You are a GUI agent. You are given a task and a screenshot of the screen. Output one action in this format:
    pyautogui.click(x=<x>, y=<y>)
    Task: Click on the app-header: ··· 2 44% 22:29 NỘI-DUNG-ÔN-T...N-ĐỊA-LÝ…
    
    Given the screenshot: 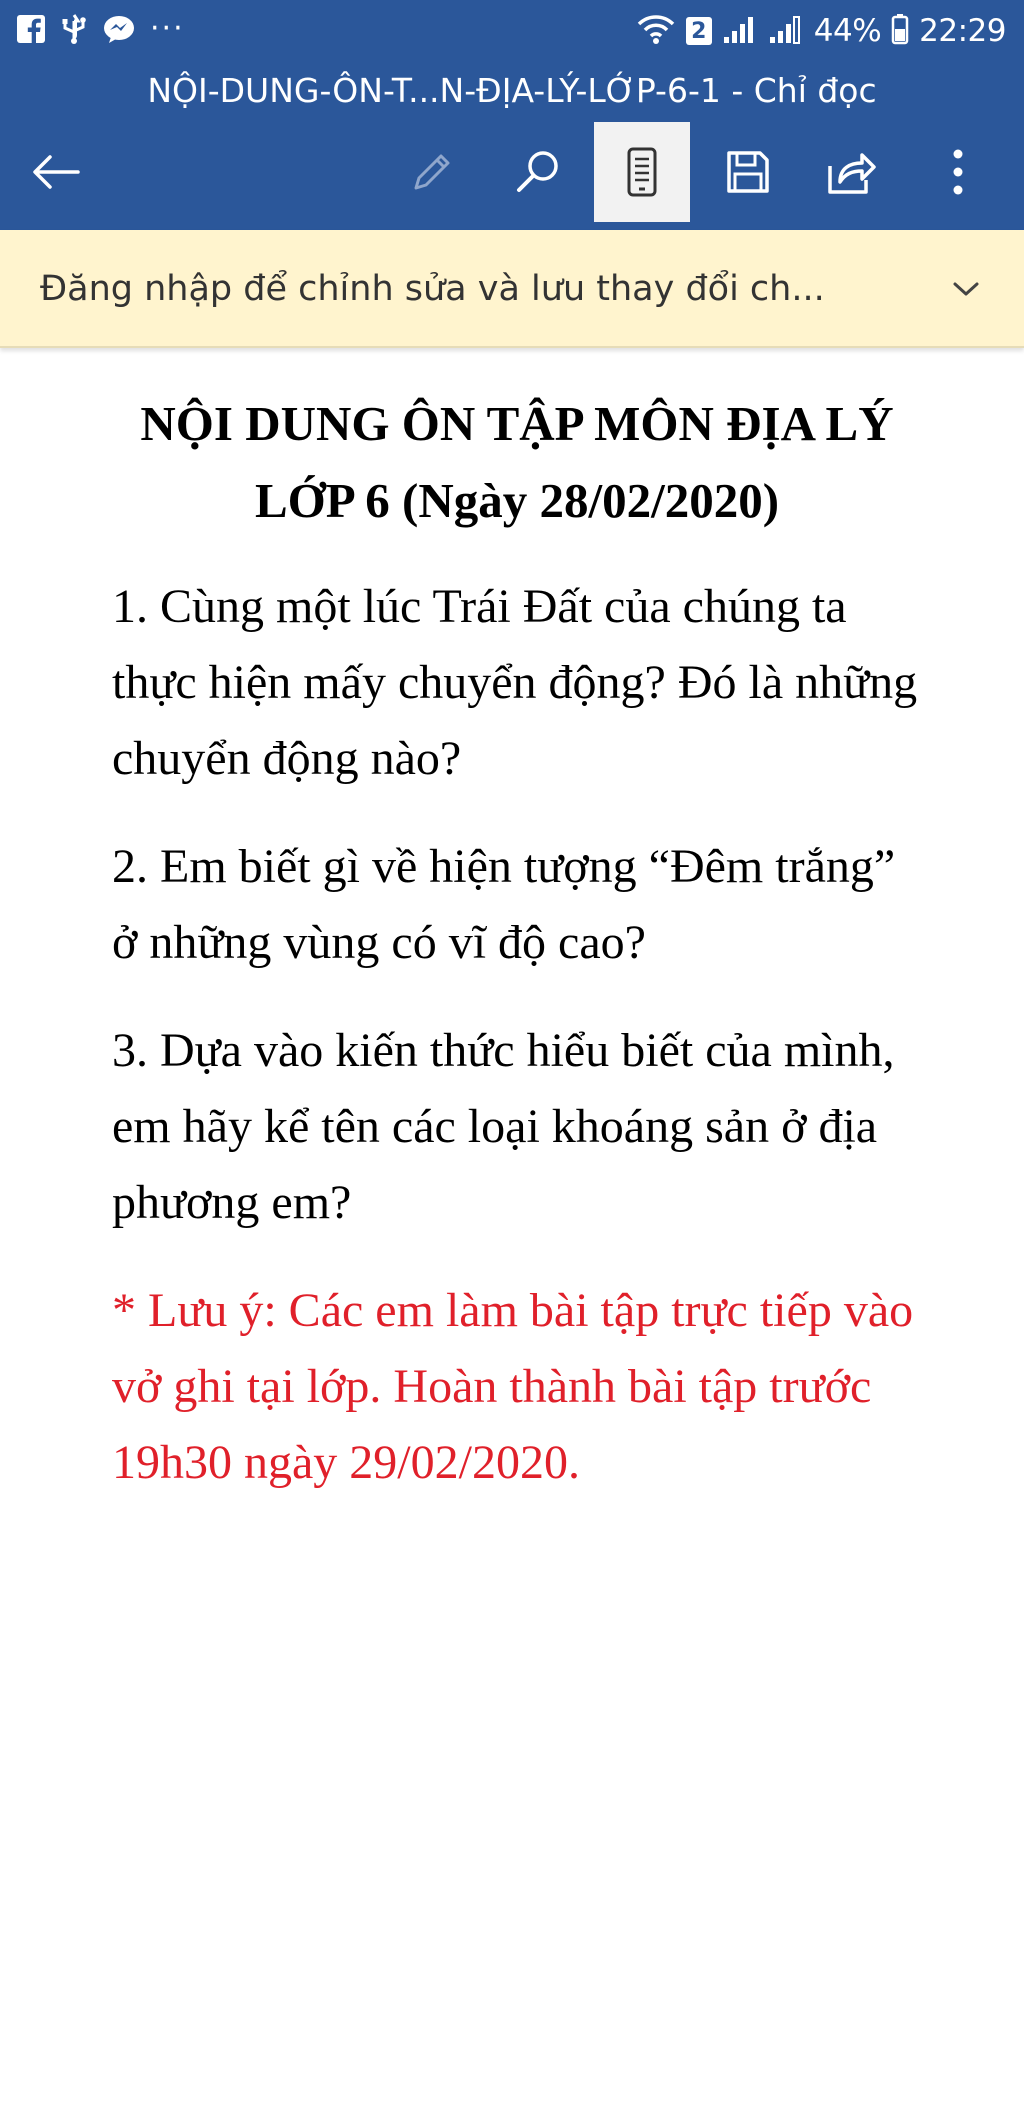 What is the action you would take?
    pyautogui.click(x=512, y=115)
    